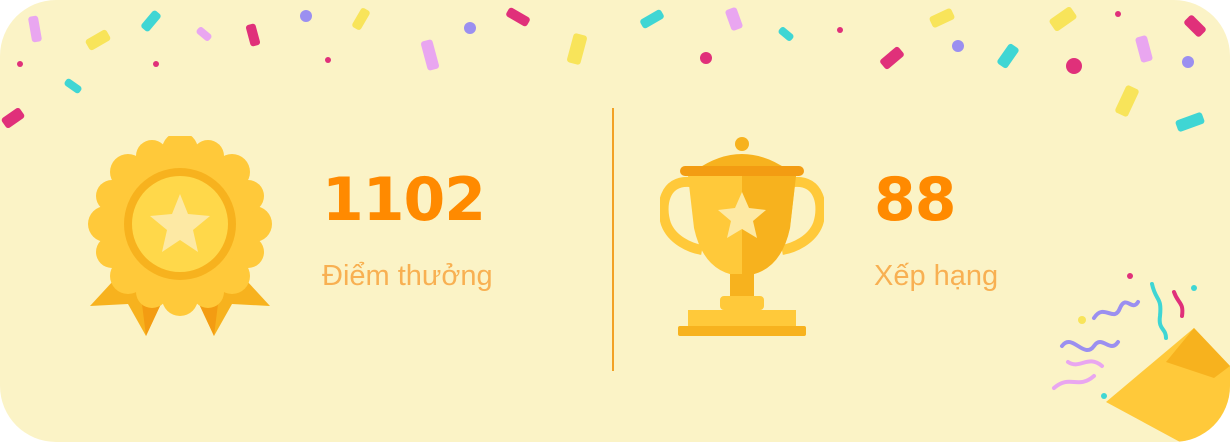  I want to click on points-stat: 1102 Điểm thưởng, so click(407, 231).